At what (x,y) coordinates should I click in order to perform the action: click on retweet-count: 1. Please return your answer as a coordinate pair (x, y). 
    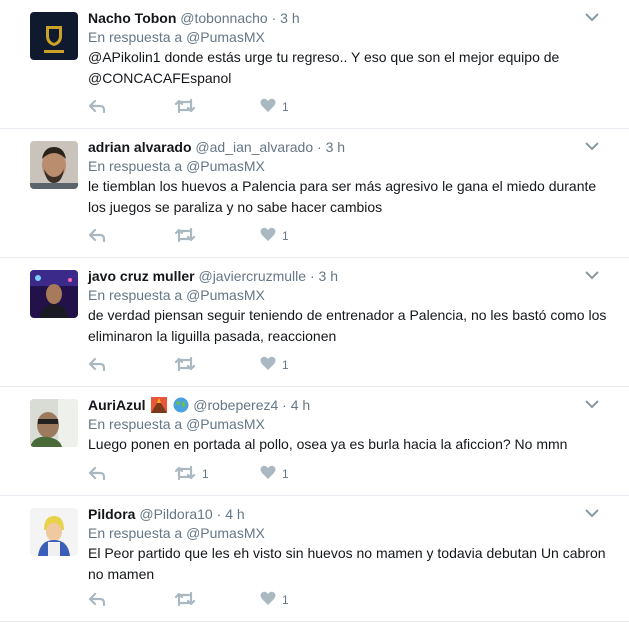
    Looking at the image, I should click on (205, 474).